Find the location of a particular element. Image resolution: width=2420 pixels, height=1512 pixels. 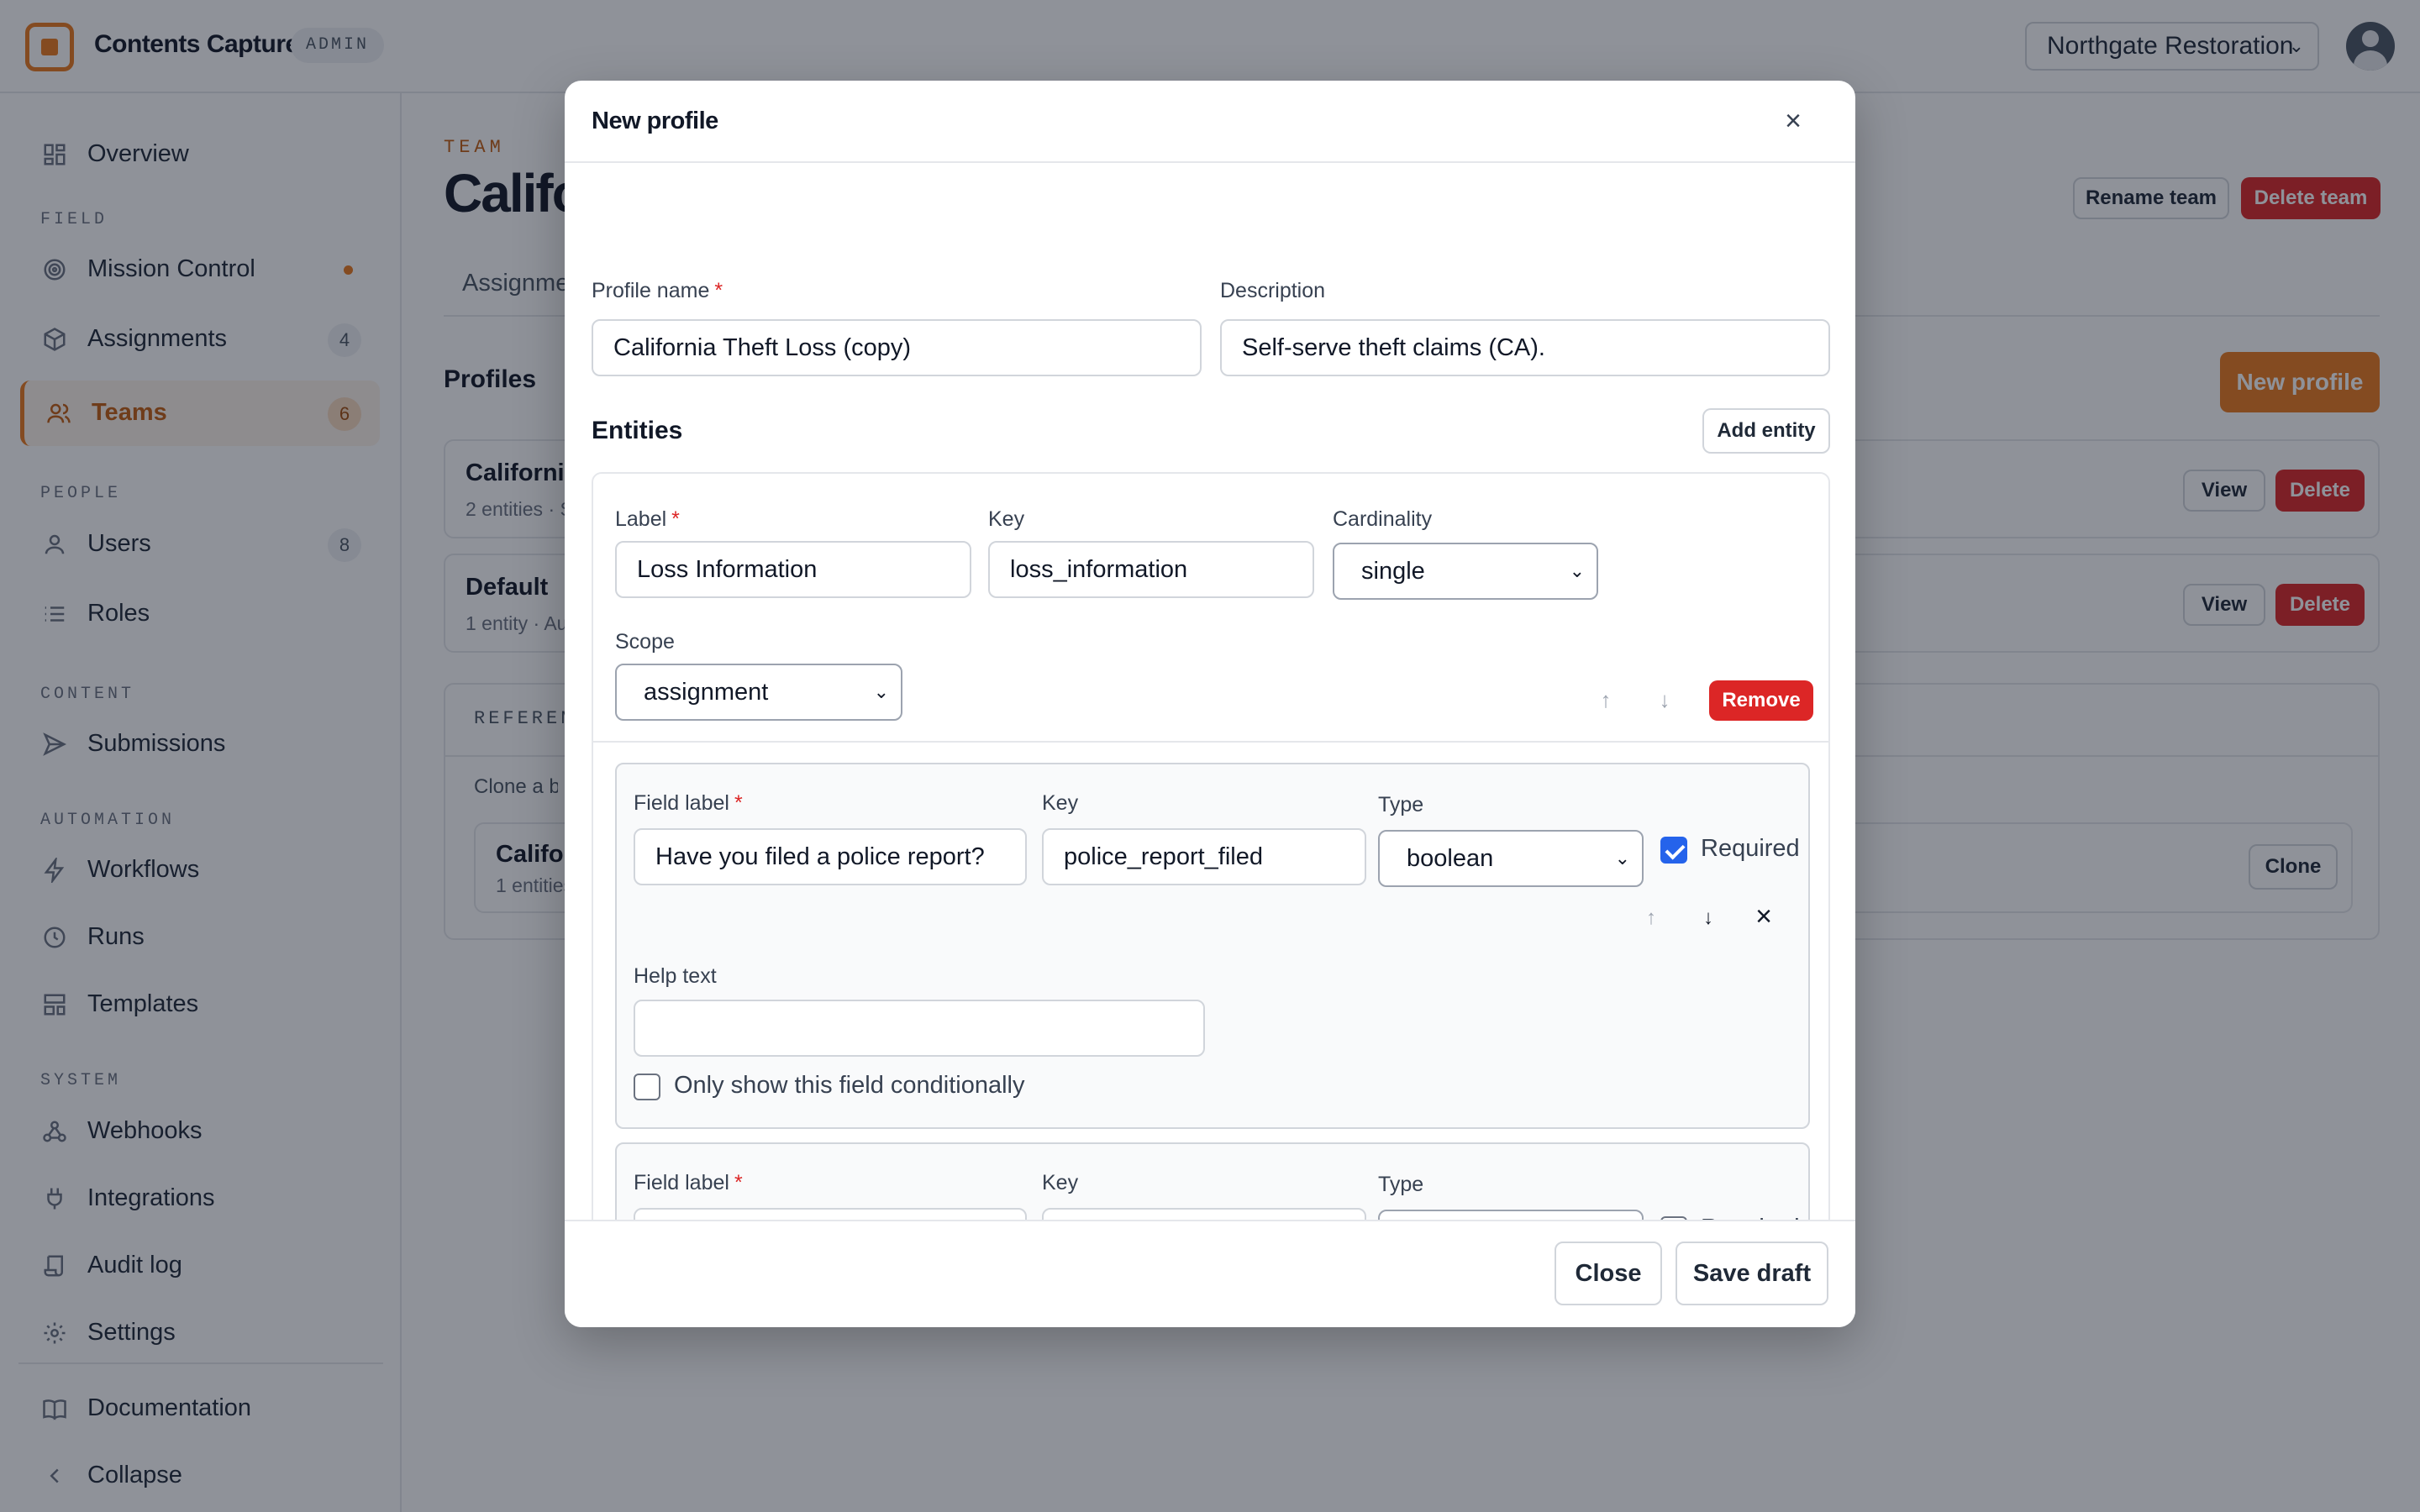

field-label-input: Have you filed a police report? is located at coordinates (830, 856).